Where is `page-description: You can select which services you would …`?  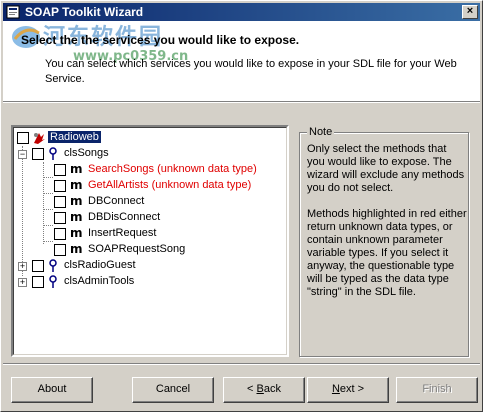 page-description: You can select which services you would … is located at coordinates (251, 71).